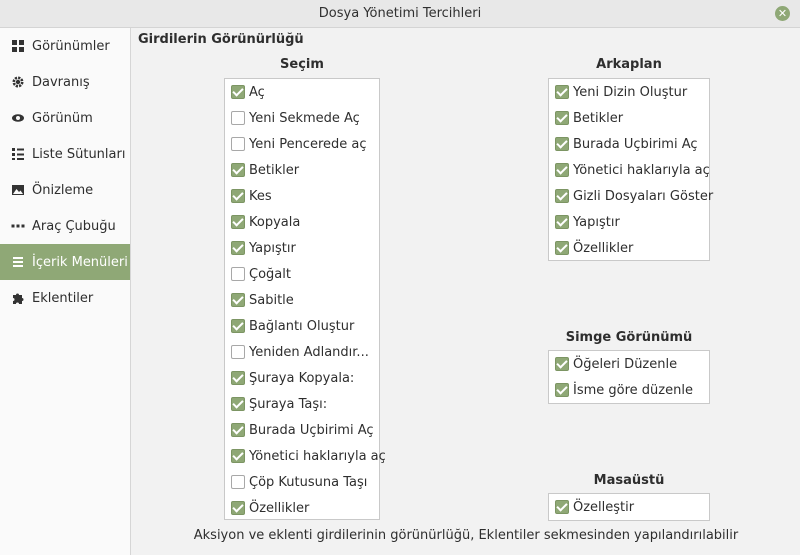 The width and height of the screenshot is (800, 555). I want to click on selection-option: Şuraya Kopyala:, so click(302, 378).